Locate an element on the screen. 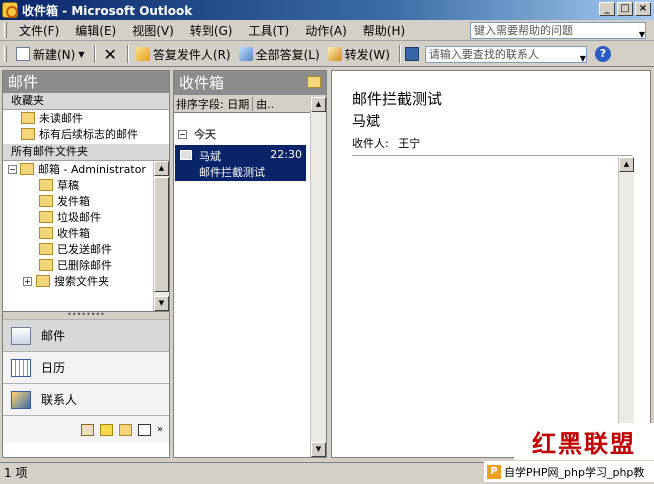  menu-help: 帮助(H) is located at coordinates (384, 30).